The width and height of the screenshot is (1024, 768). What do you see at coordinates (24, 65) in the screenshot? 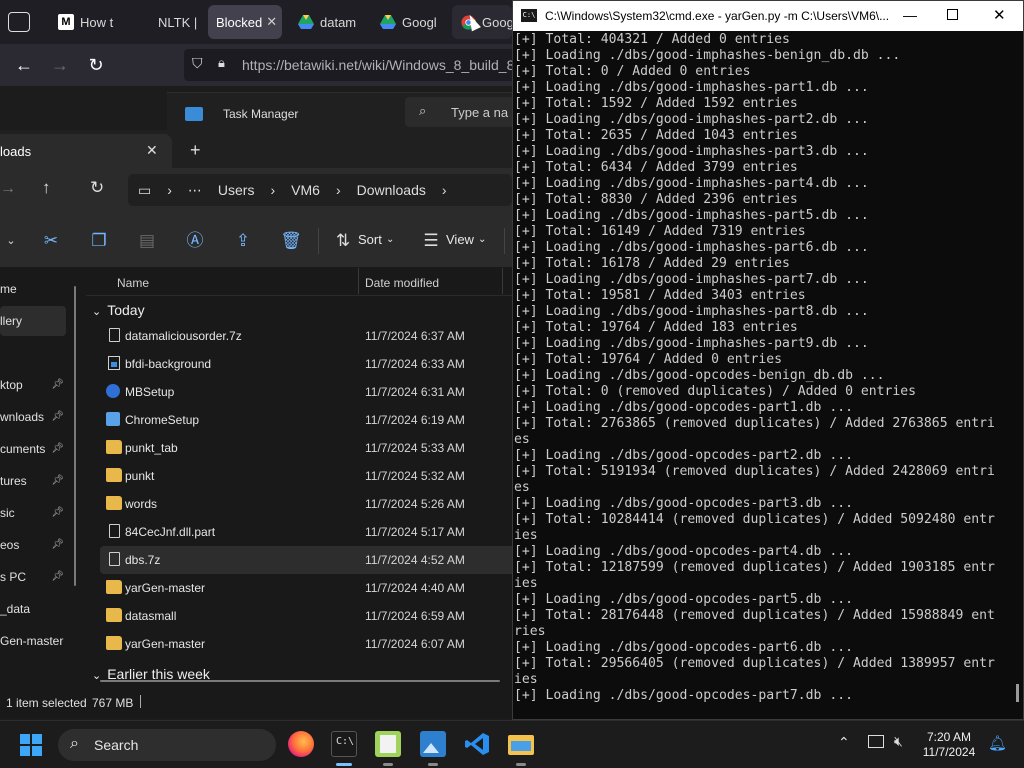
I see `back-arrow-icon: ←` at bounding box center [24, 65].